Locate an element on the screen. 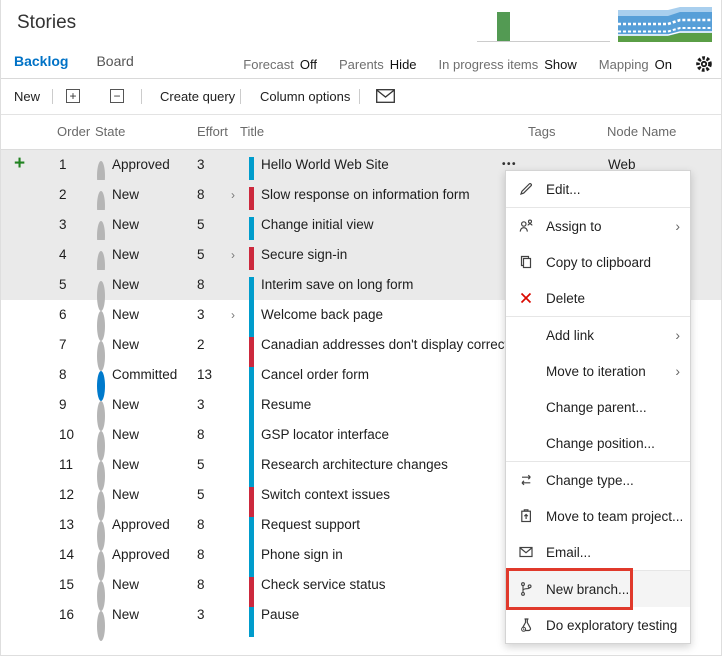  menu-item-copy-to-clipboard: Copy to clipboard is located at coordinates (598, 262).